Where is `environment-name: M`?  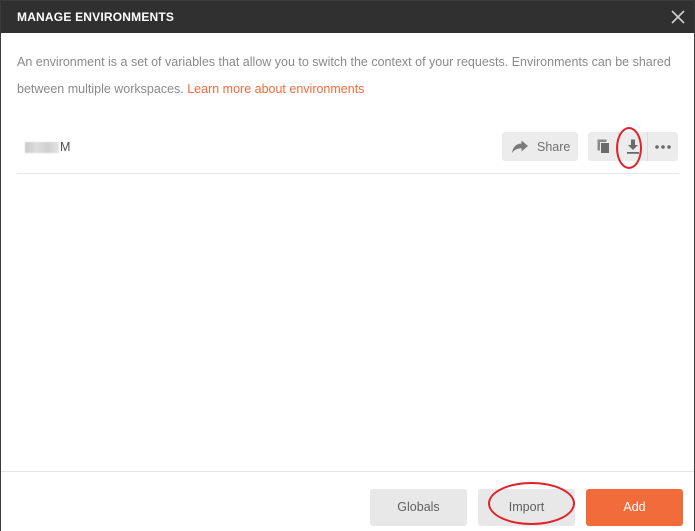 environment-name: M is located at coordinates (65, 147).